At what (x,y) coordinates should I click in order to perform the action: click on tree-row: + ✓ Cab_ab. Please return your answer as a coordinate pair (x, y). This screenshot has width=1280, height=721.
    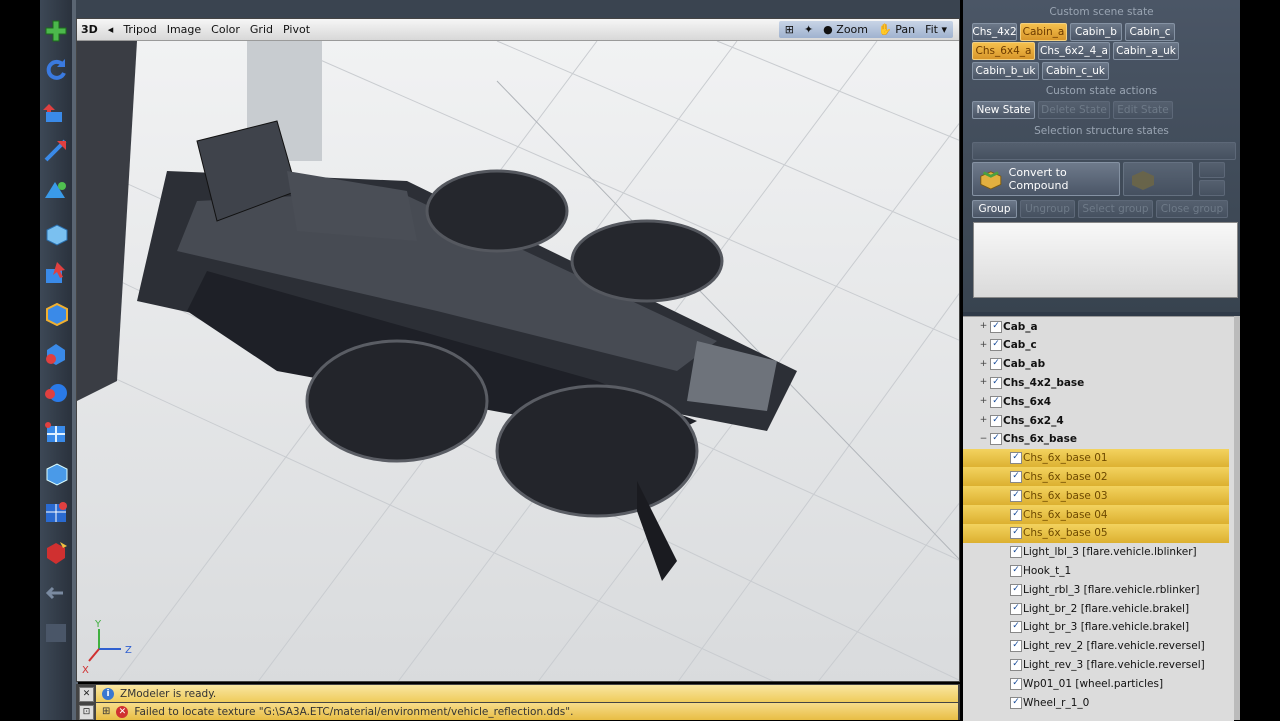
    Looking at the image, I should click on (1096, 364).